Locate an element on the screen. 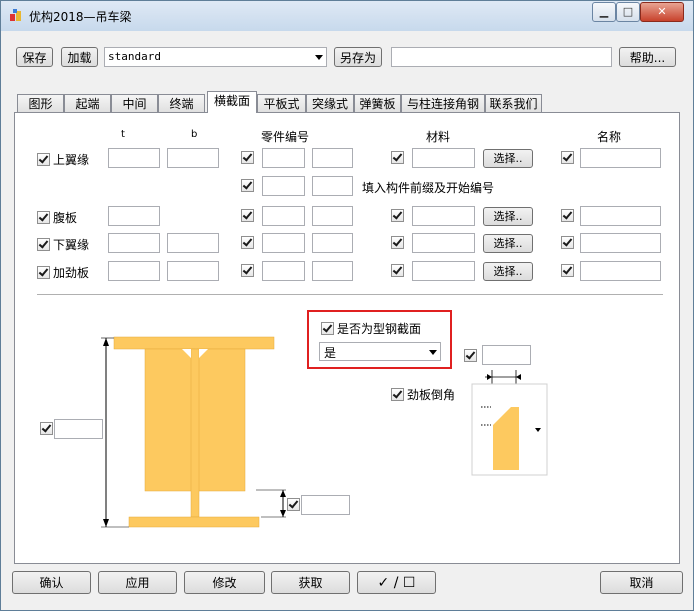  top-flange-prefix-input is located at coordinates (283, 158).